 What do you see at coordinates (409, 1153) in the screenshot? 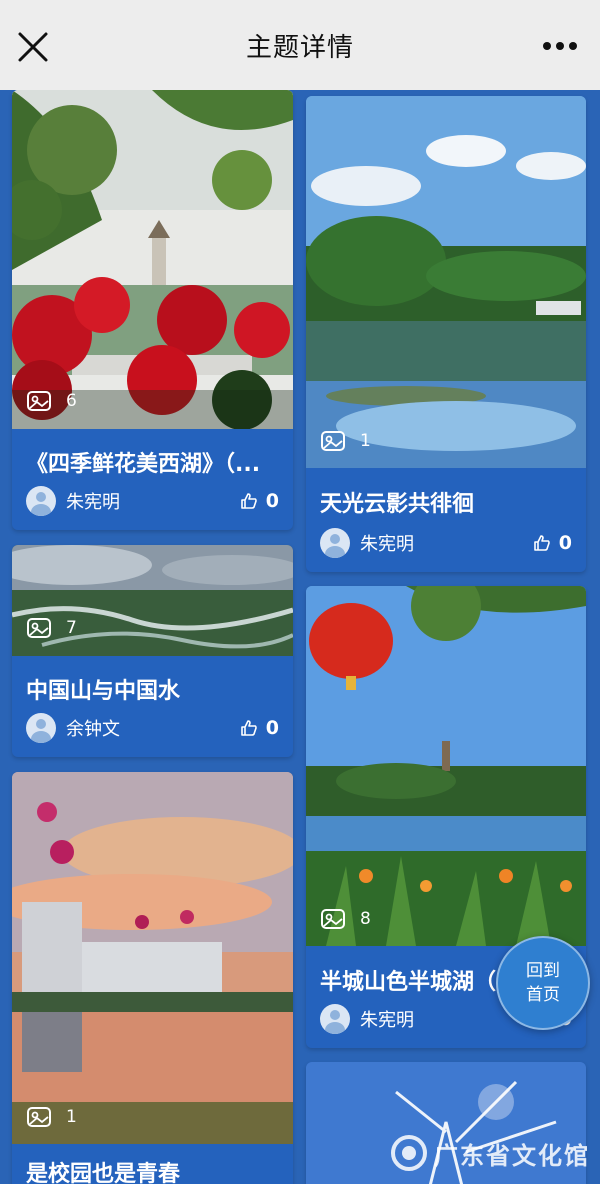
I see `watermark-logo-icon` at bounding box center [409, 1153].